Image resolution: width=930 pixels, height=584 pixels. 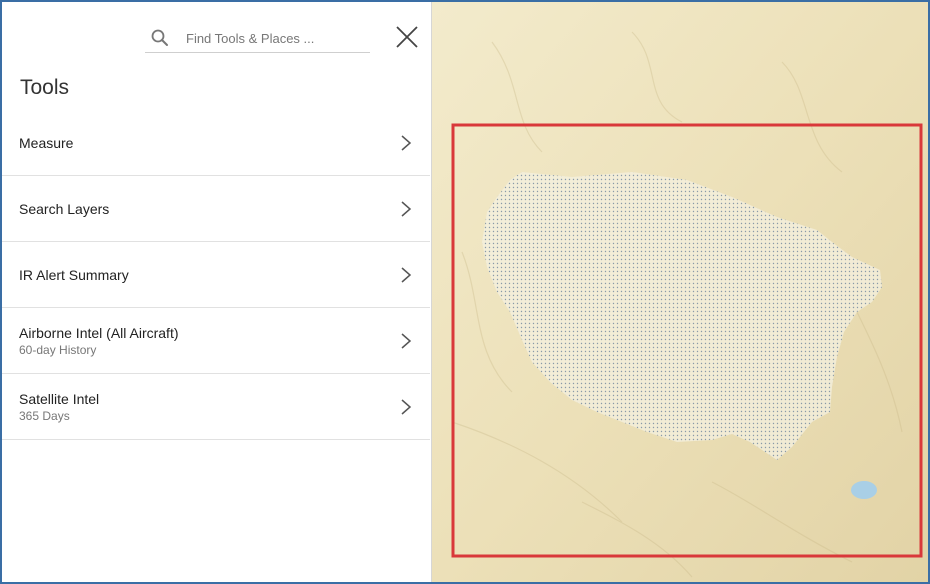 I want to click on panel-title: Tools, so click(x=45, y=87).